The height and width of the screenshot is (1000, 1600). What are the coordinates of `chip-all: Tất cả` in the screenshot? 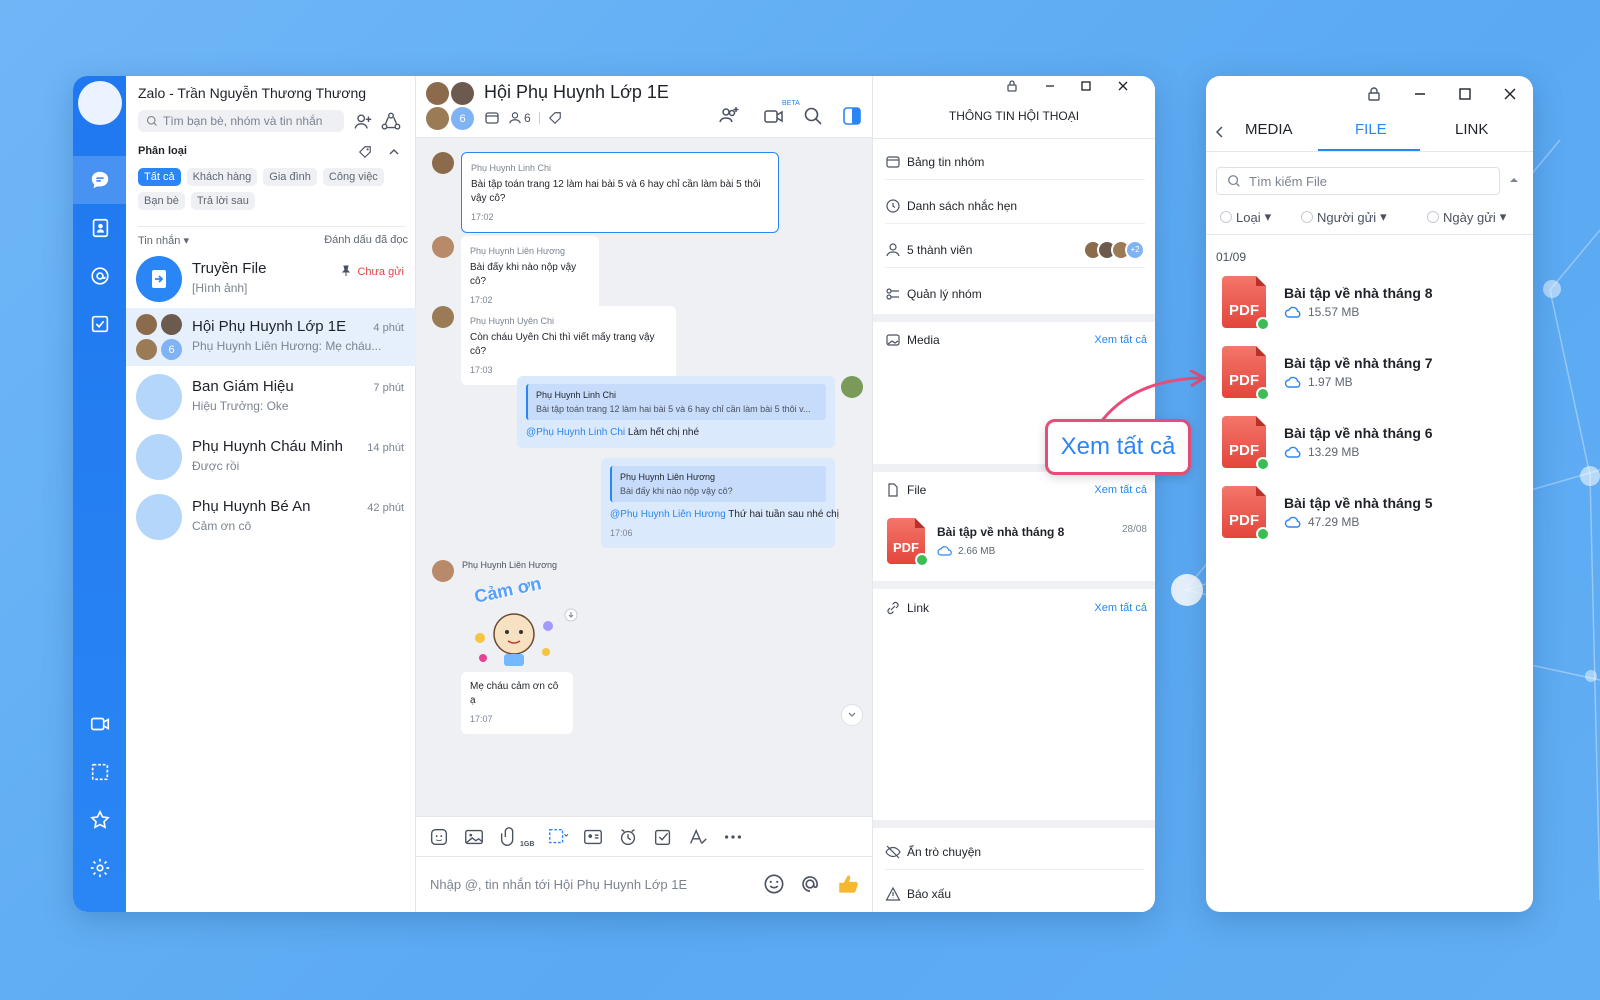 It's located at (159, 177).